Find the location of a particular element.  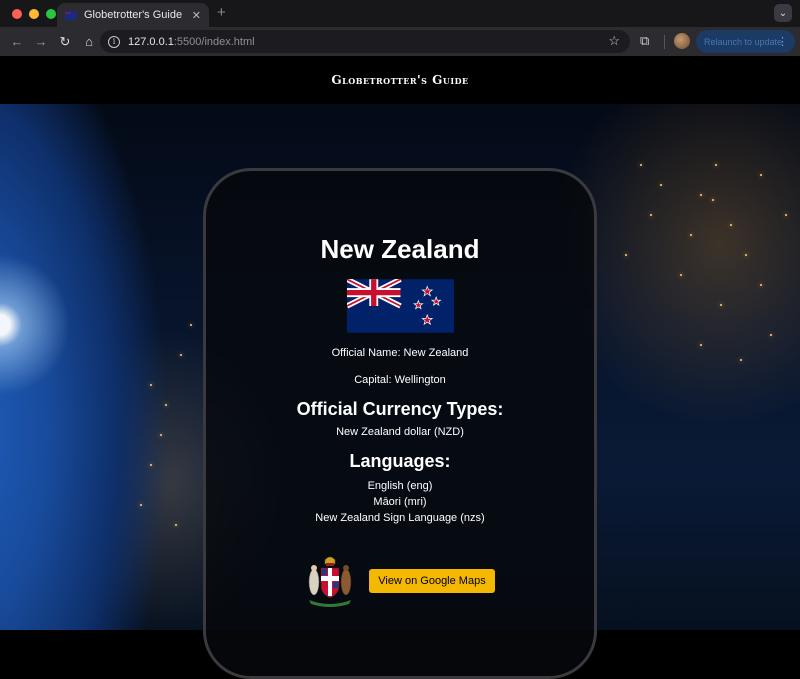

relaunch-label: Relaunch to update is located at coordinates (743, 41).